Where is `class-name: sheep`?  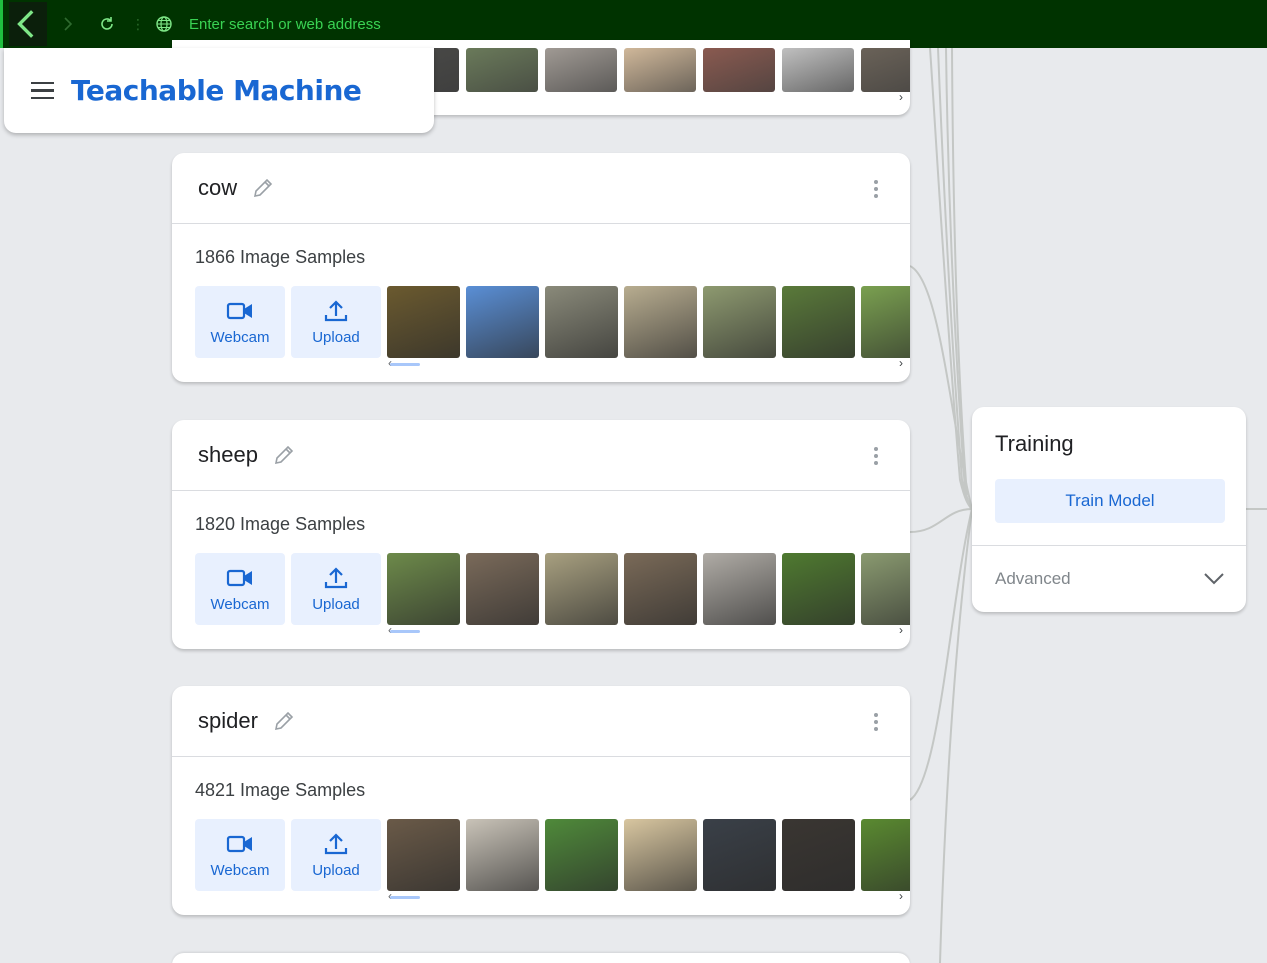 class-name: sheep is located at coordinates (228, 455).